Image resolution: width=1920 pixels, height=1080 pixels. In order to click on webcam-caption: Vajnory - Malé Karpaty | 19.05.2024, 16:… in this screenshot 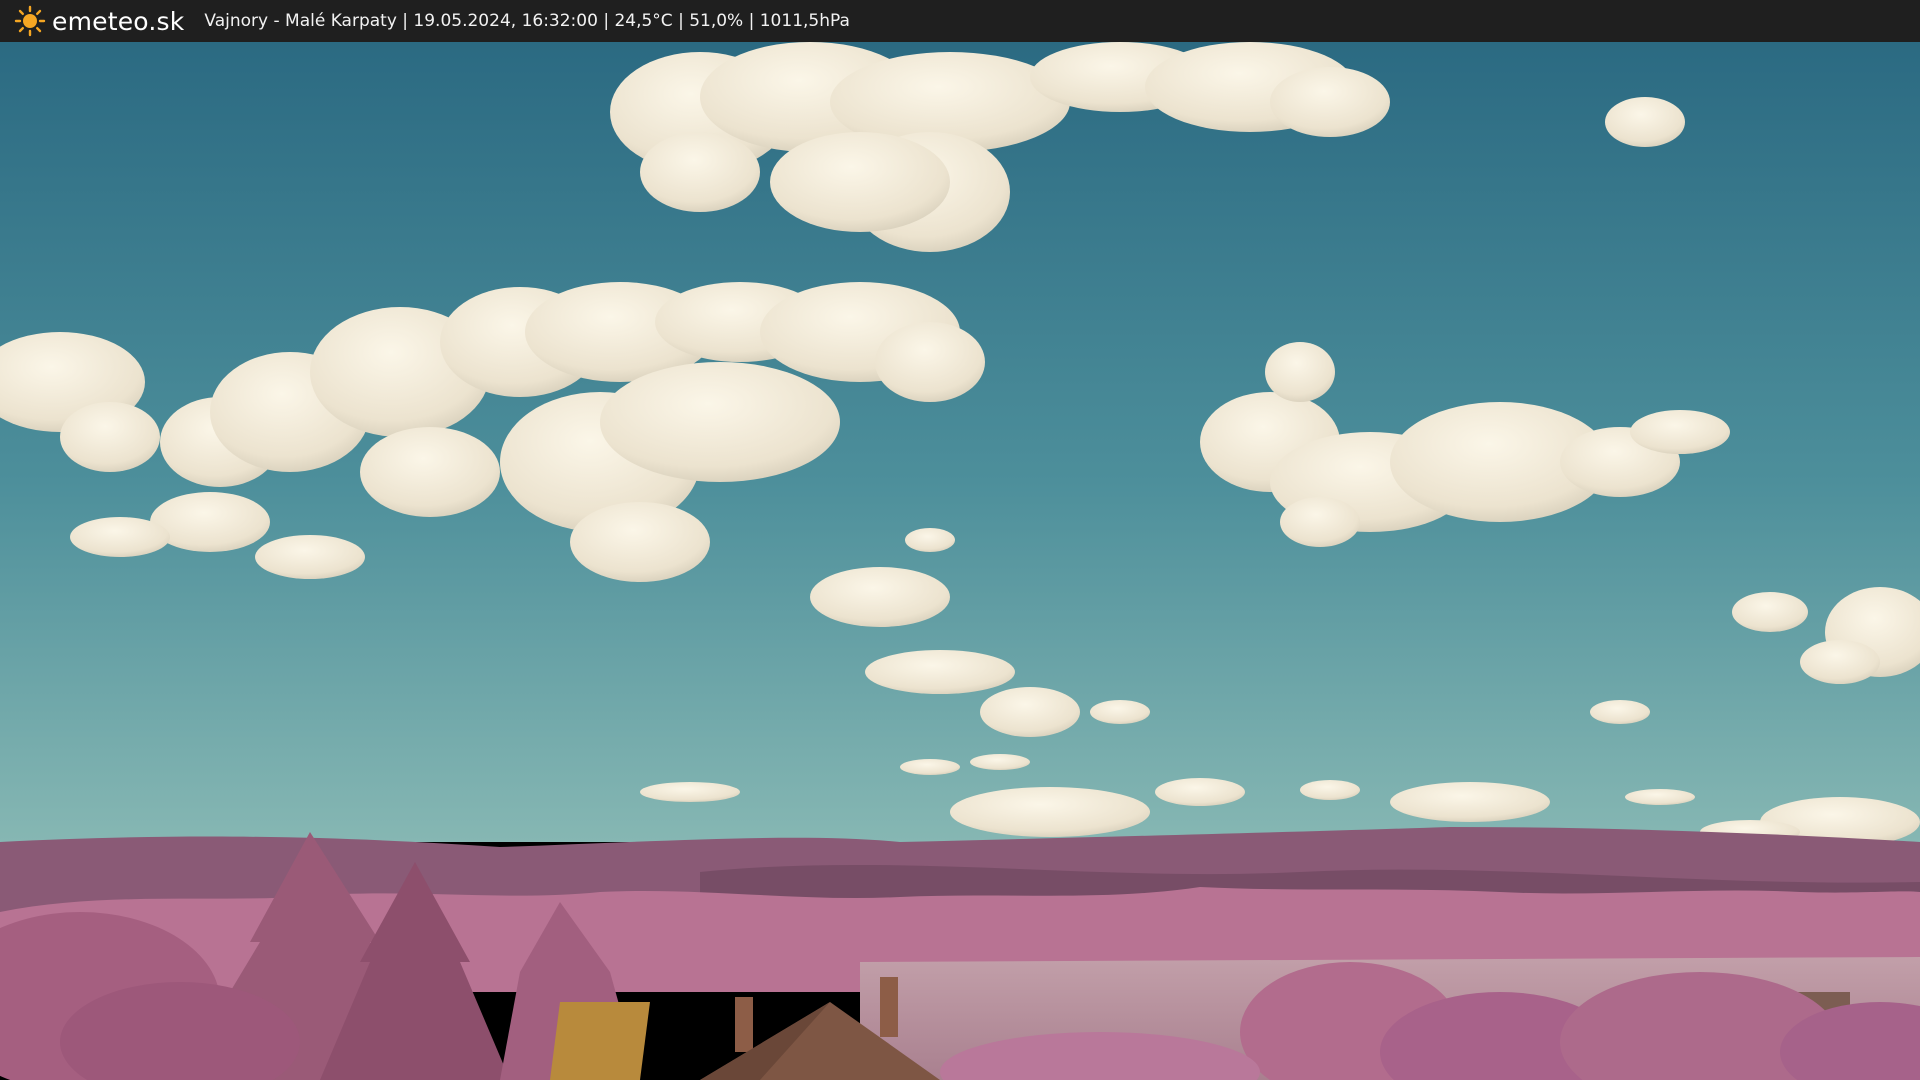, I will do `click(527, 21)`.